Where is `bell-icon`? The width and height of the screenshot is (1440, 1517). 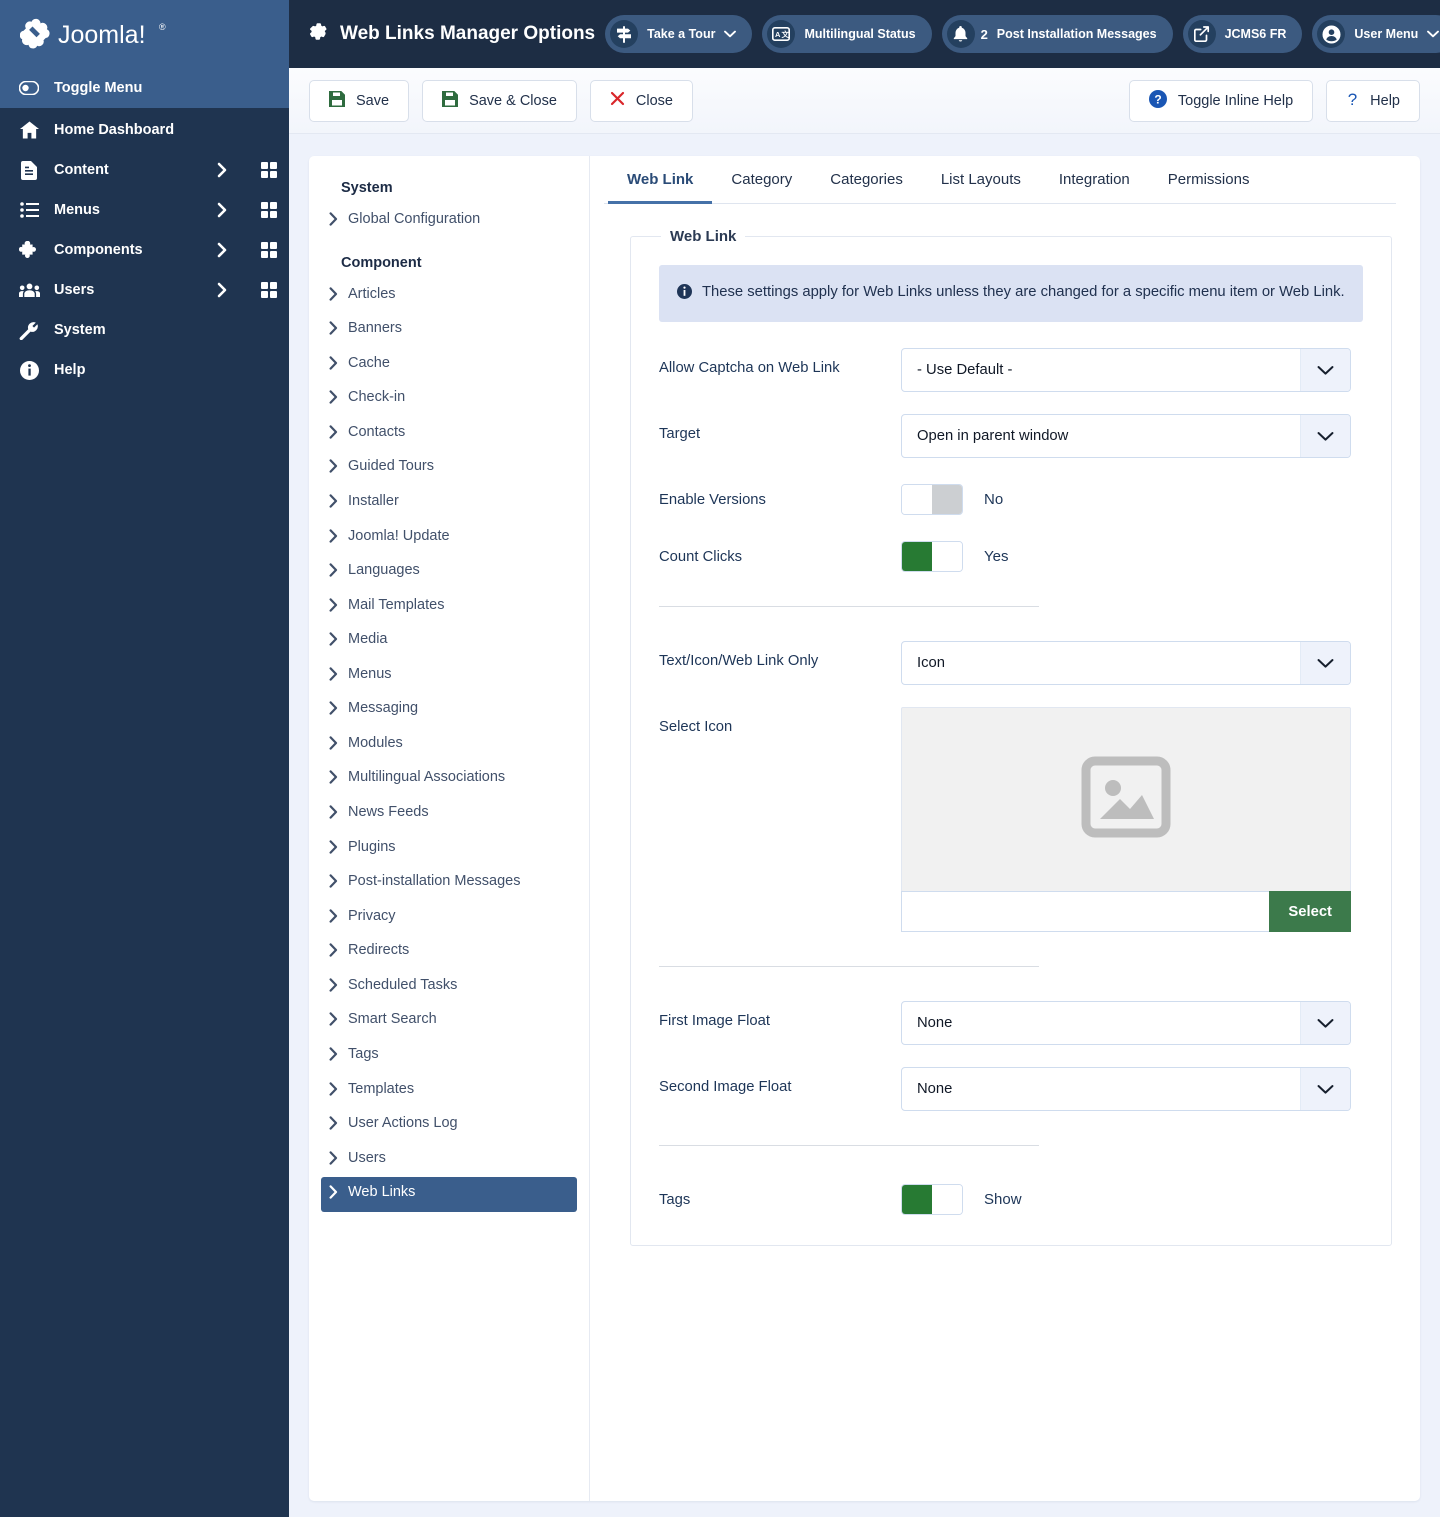 bell-icon is located at coordinates (960, 34).